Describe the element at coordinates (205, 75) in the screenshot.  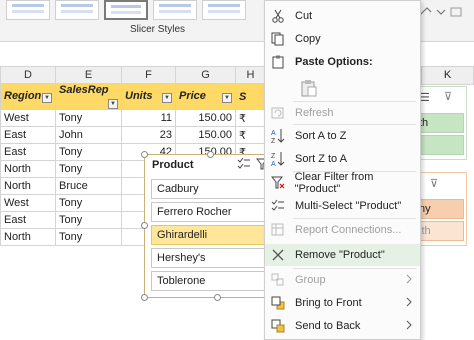
I see `column-header-g: G` at that location.